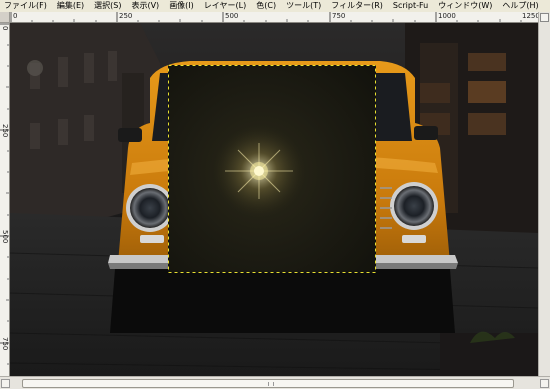  I want to click on horizontal-ruler-ticks, so click(266, 17).